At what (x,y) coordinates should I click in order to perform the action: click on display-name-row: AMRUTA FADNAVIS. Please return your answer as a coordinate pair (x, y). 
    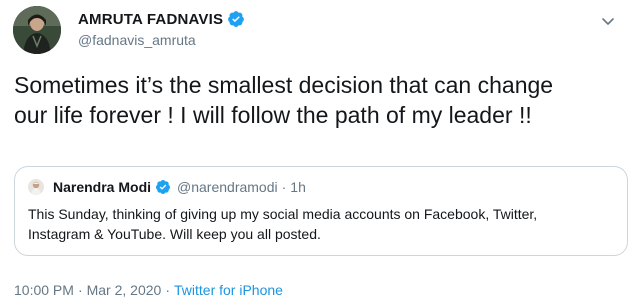
    Looking at the image, I should click on (161, 19).